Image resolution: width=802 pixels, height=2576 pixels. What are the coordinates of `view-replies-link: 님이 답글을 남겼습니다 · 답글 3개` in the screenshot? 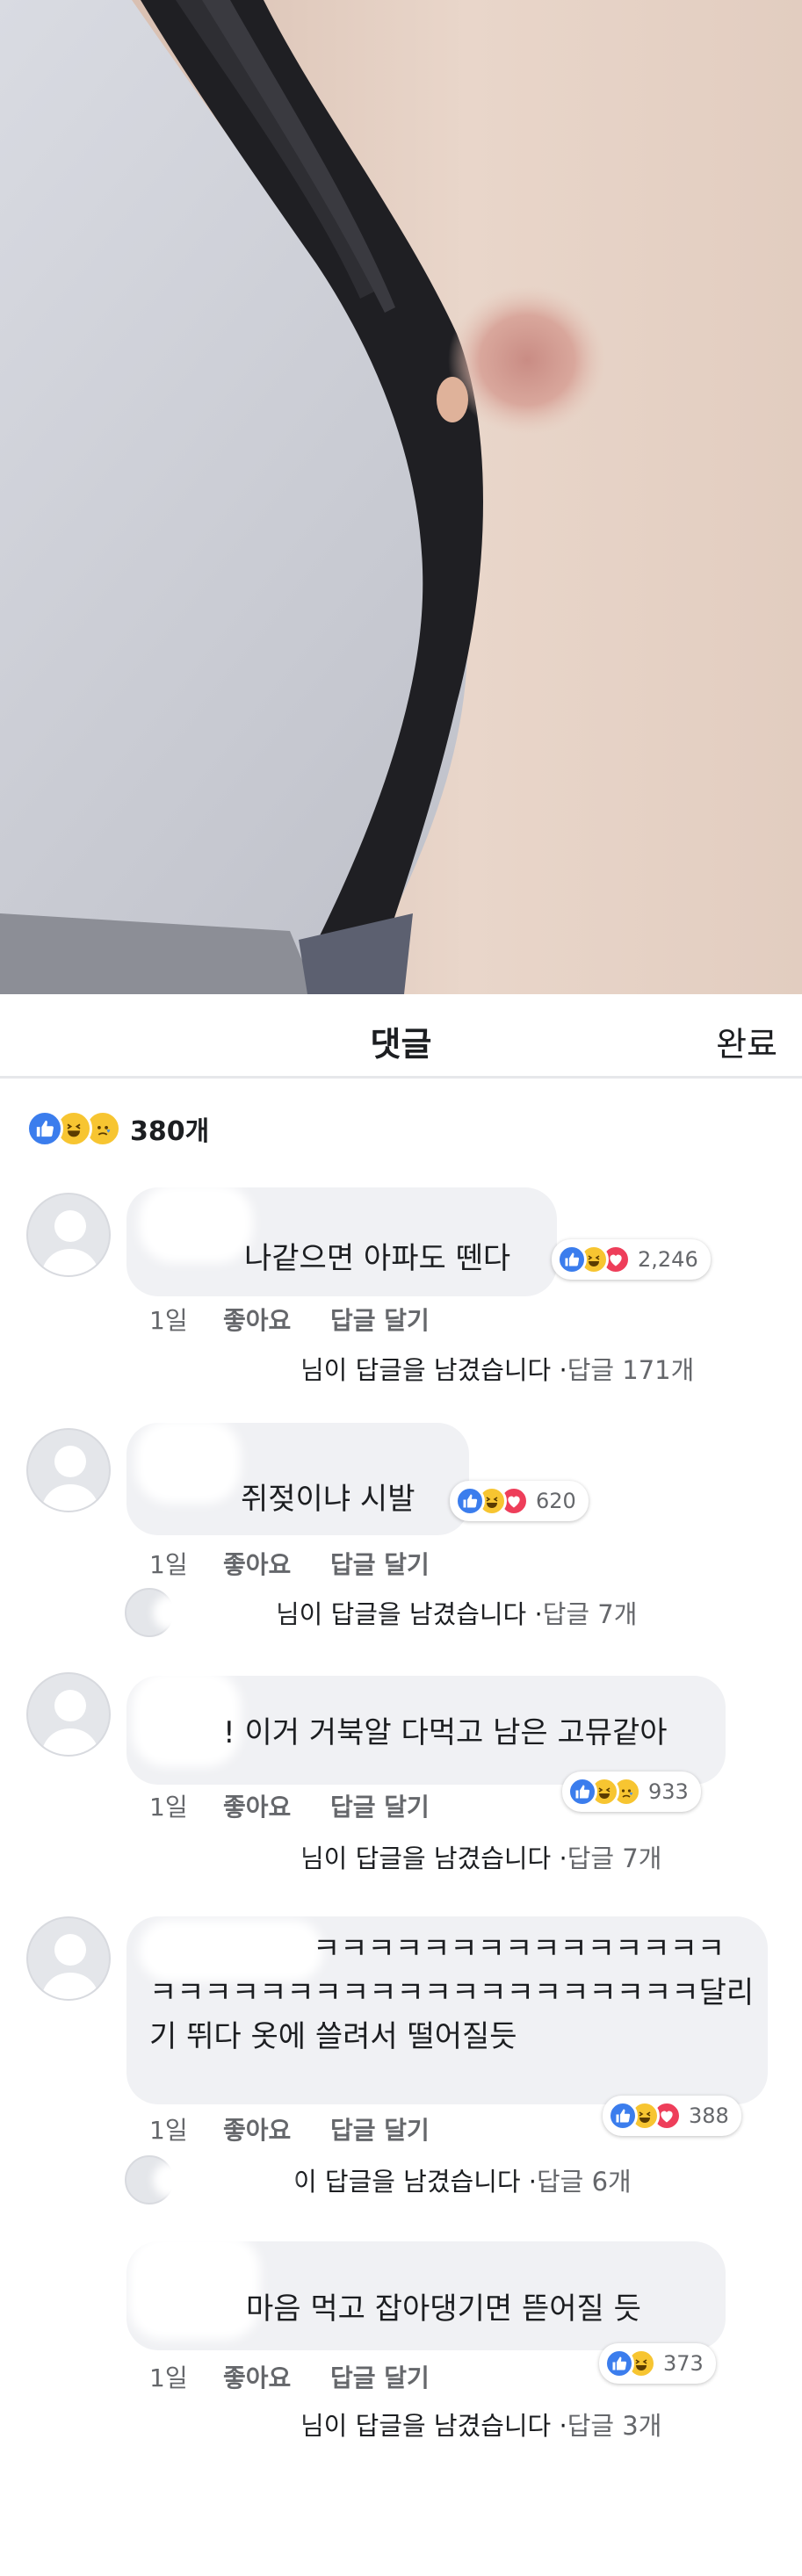 It's located at (393, 2424).